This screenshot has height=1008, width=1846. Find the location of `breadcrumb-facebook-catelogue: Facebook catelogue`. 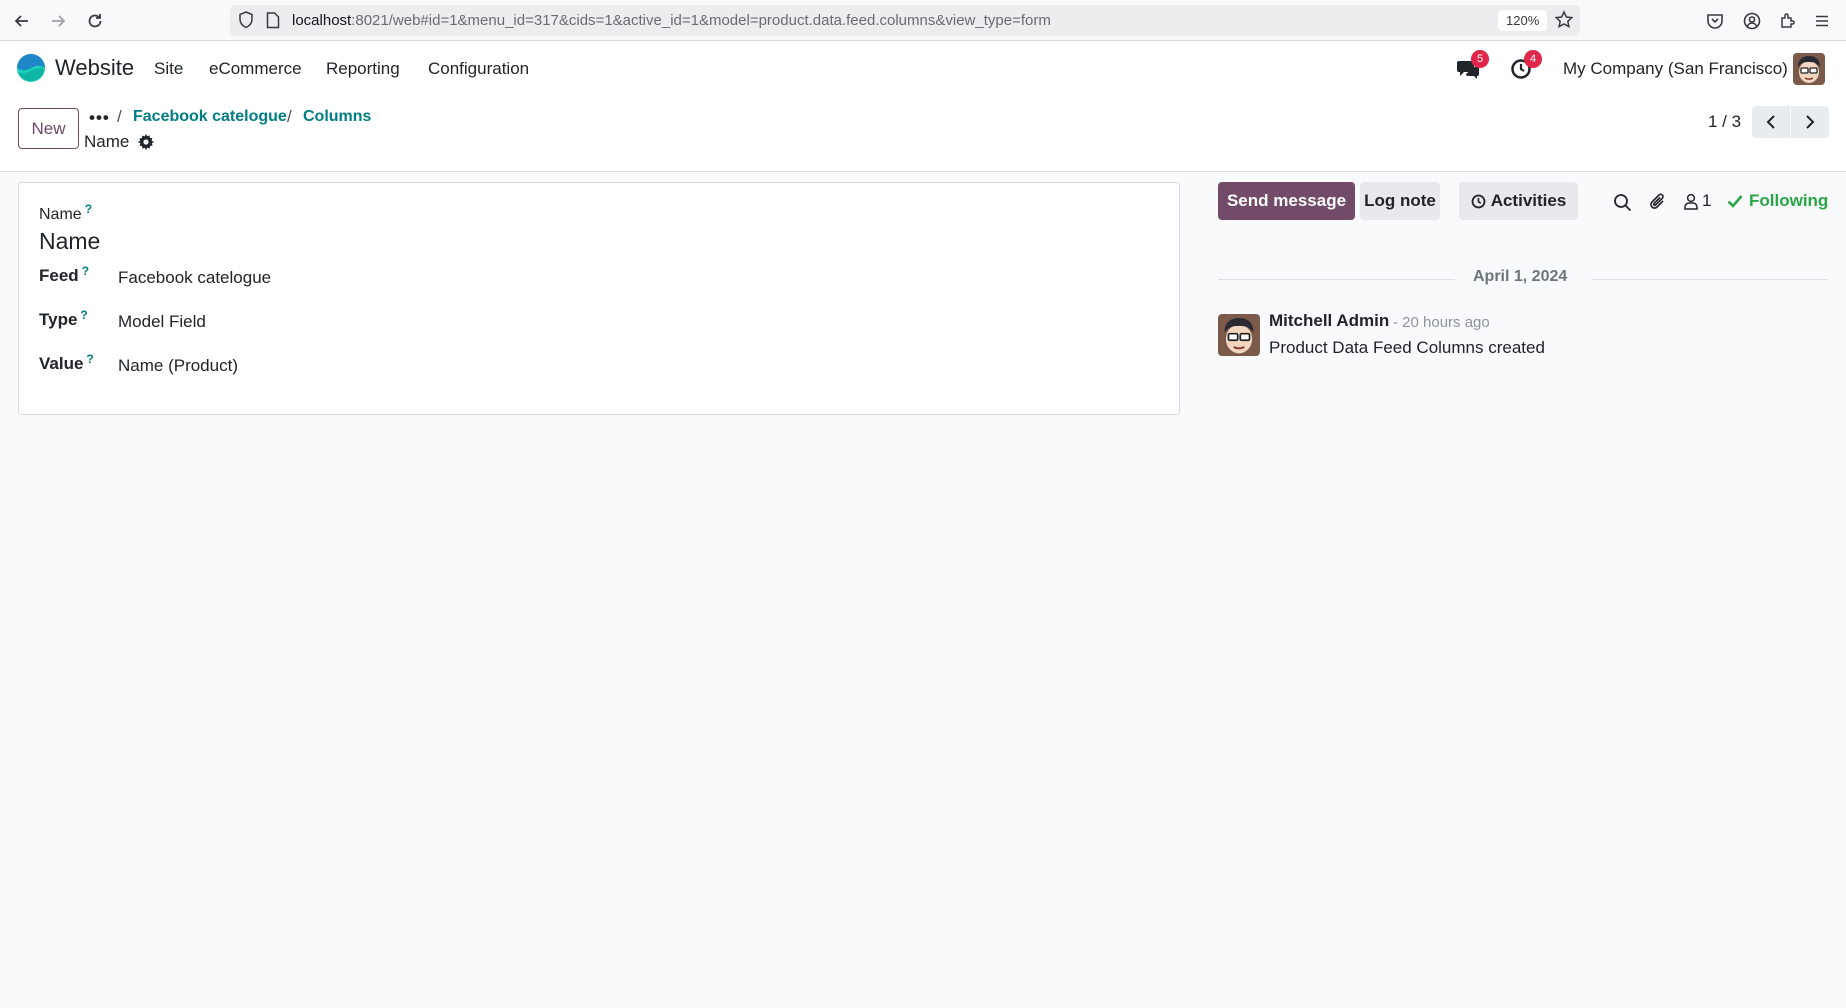

breadcrumb-facebook-catelogue: Facebook catelogue is located at coordinates (210, 117).